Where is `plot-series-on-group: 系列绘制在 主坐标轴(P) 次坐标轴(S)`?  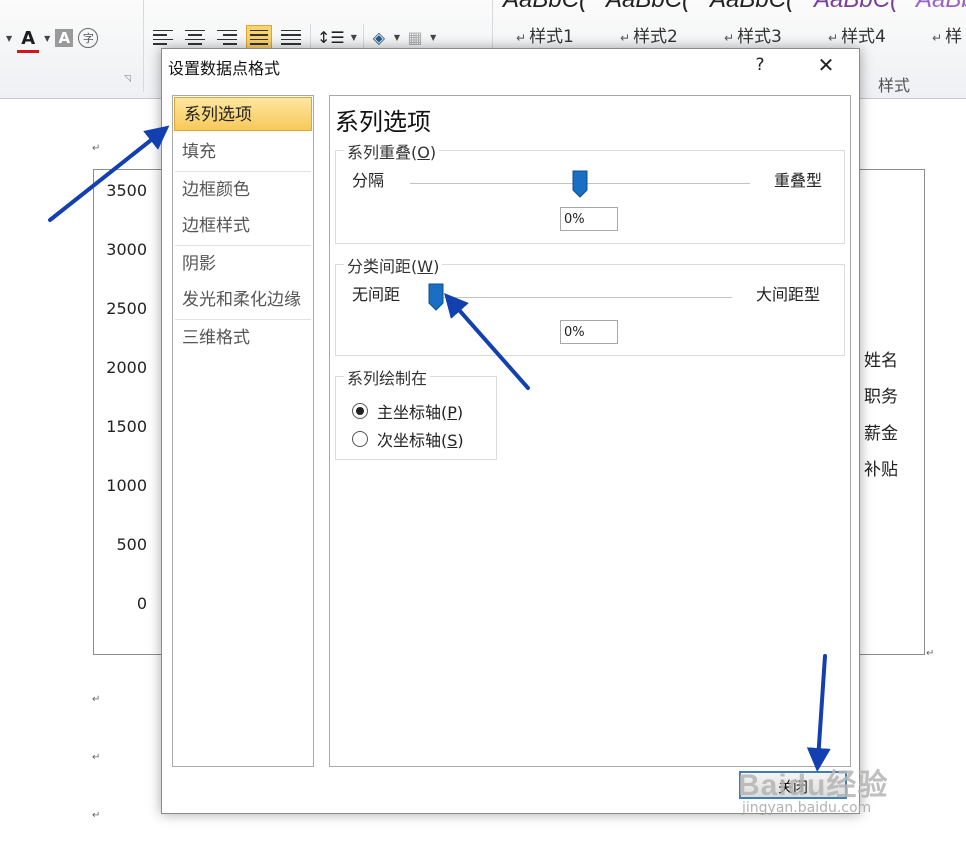
plot-series-on-group: 系列绘制在 主坐标轴(P) 次坐标轴(S) is located at coordinates (416, 412).